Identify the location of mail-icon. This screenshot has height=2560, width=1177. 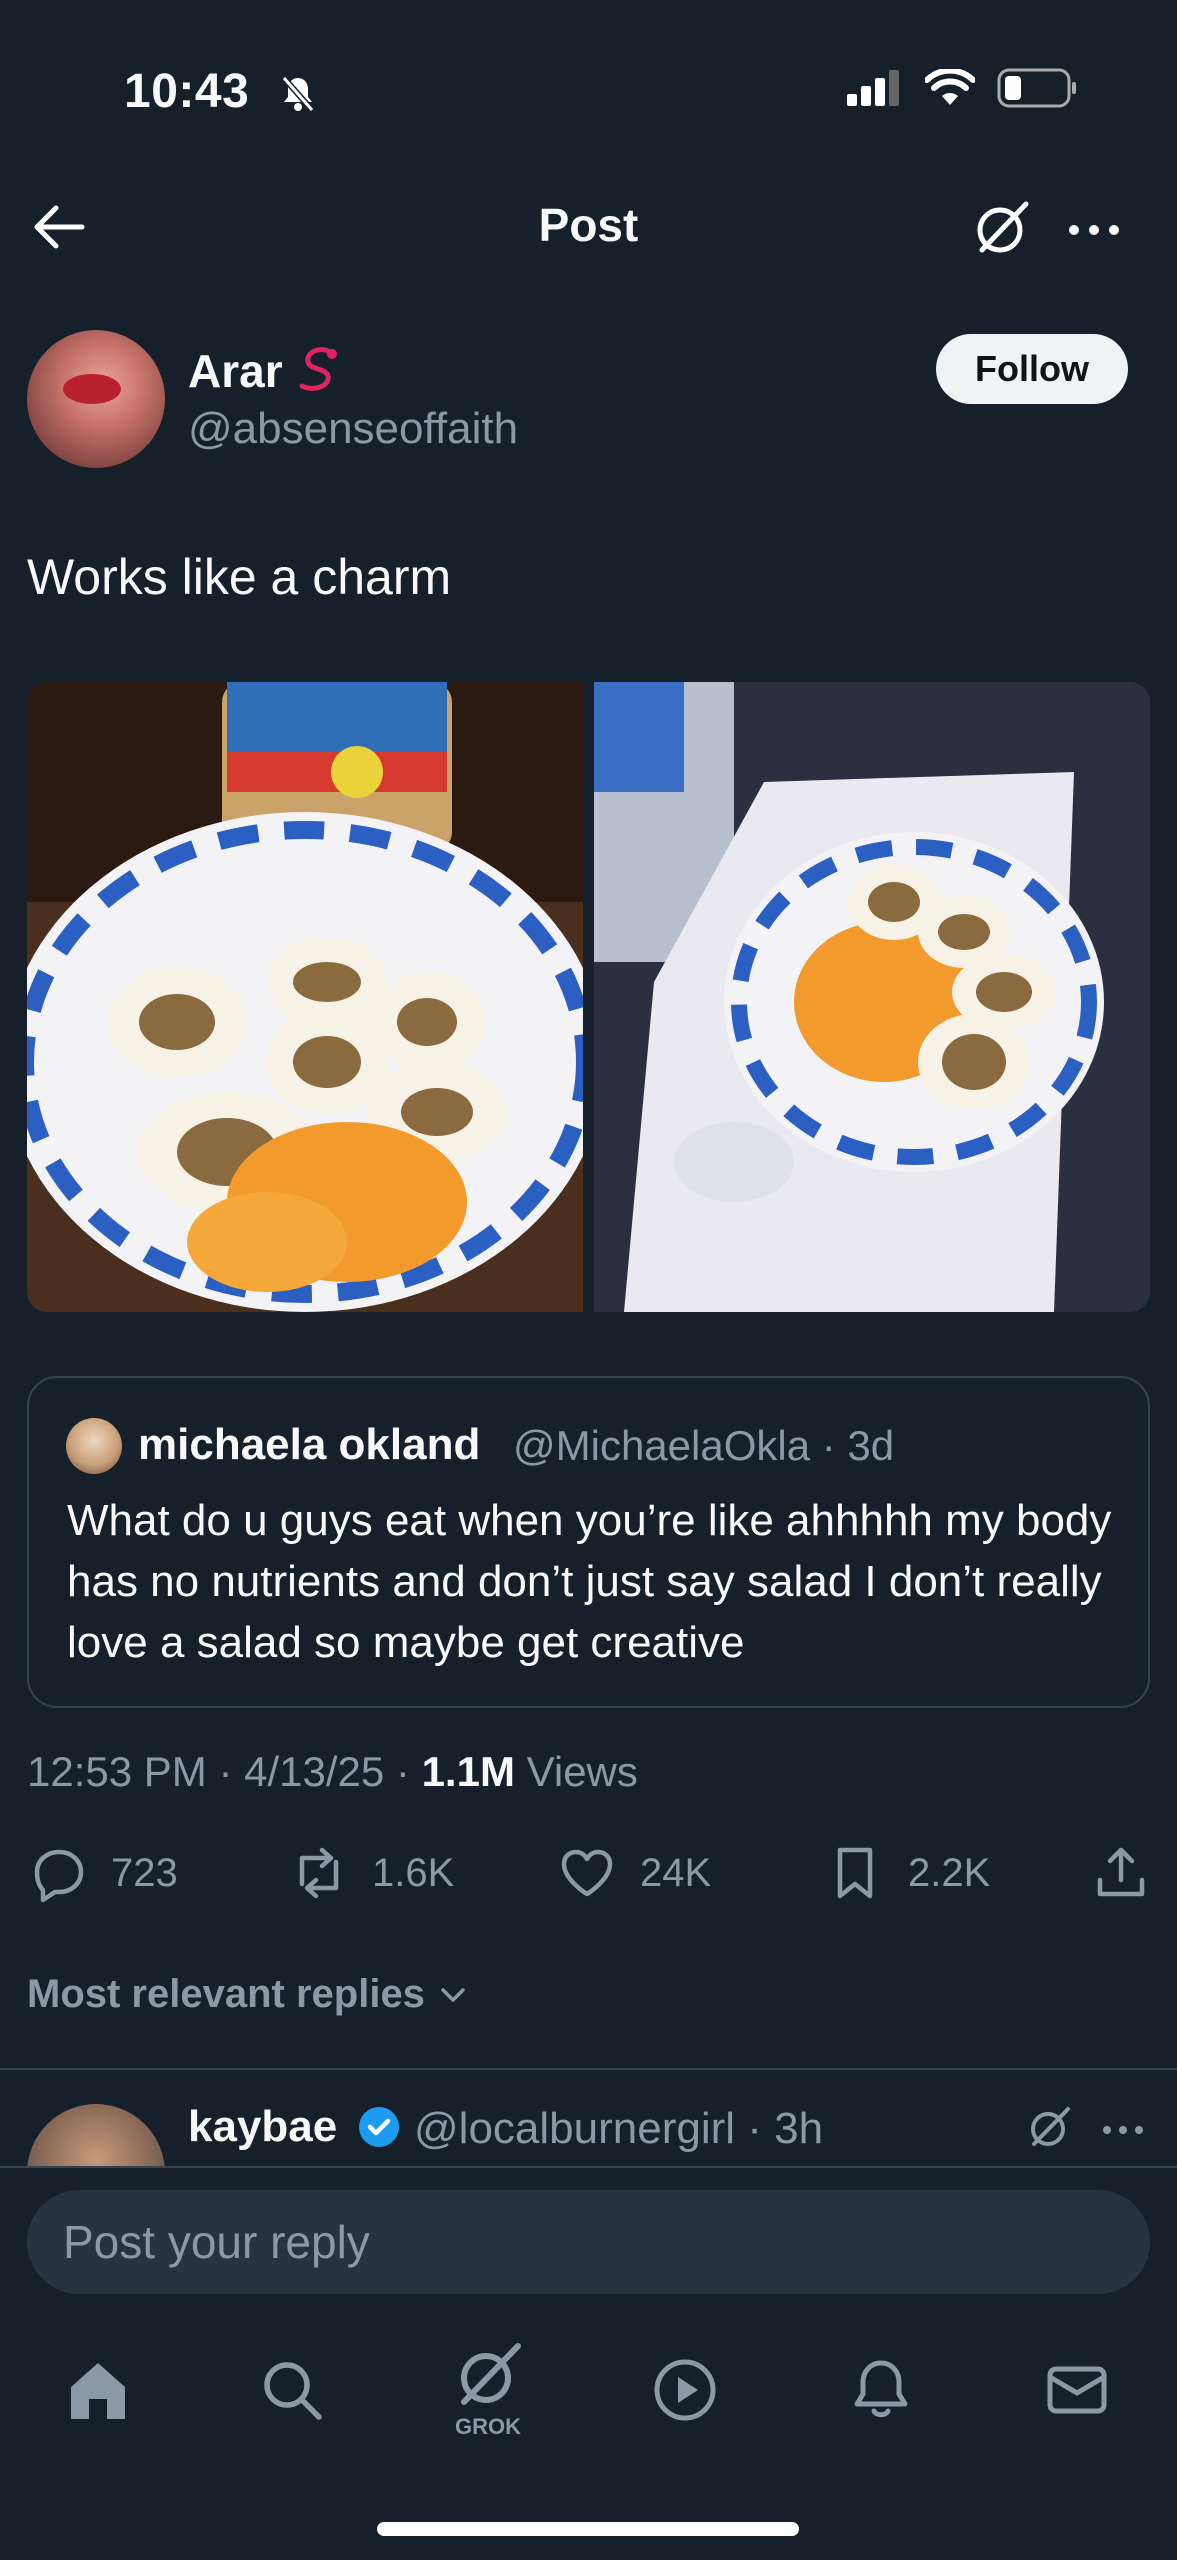
(1077, 2390).